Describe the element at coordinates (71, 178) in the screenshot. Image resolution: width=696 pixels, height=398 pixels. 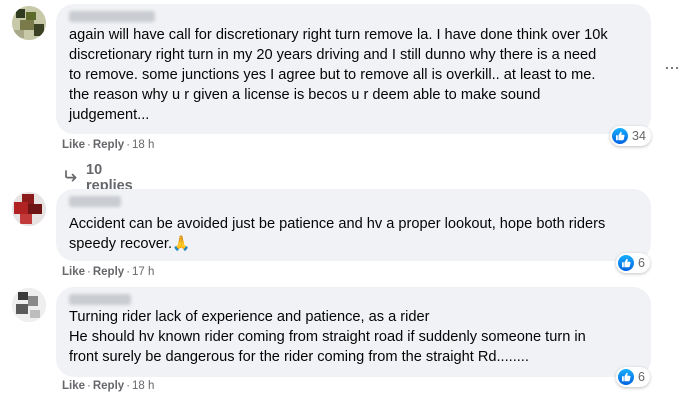
I see `reply-arrow-icon` at that location.